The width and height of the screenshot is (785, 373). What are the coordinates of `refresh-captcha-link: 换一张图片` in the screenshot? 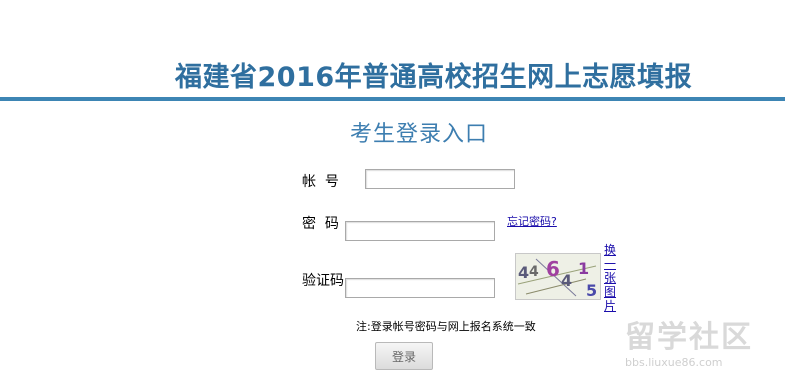 It's located at (611, 278).